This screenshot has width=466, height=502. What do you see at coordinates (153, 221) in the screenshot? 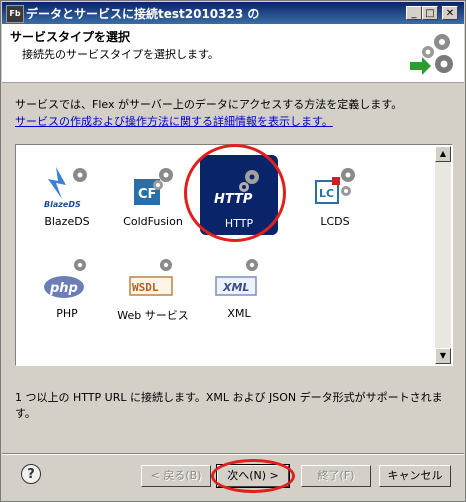
I see `service-label: ColdFusion` at bounding box center [153, 221].